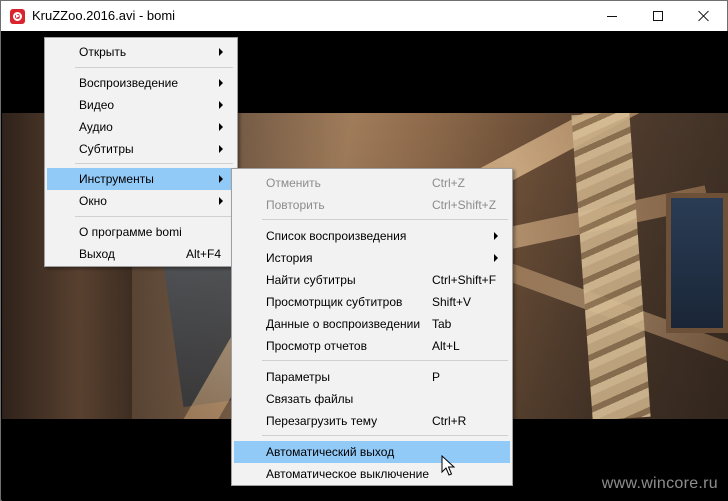 This screenshot has width=728, height=501. I want to click on menu-item-label: О программе bomi, so click(130, 232).